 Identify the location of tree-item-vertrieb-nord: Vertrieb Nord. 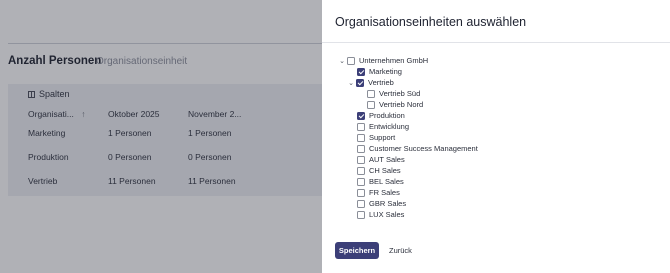
(395, 104).